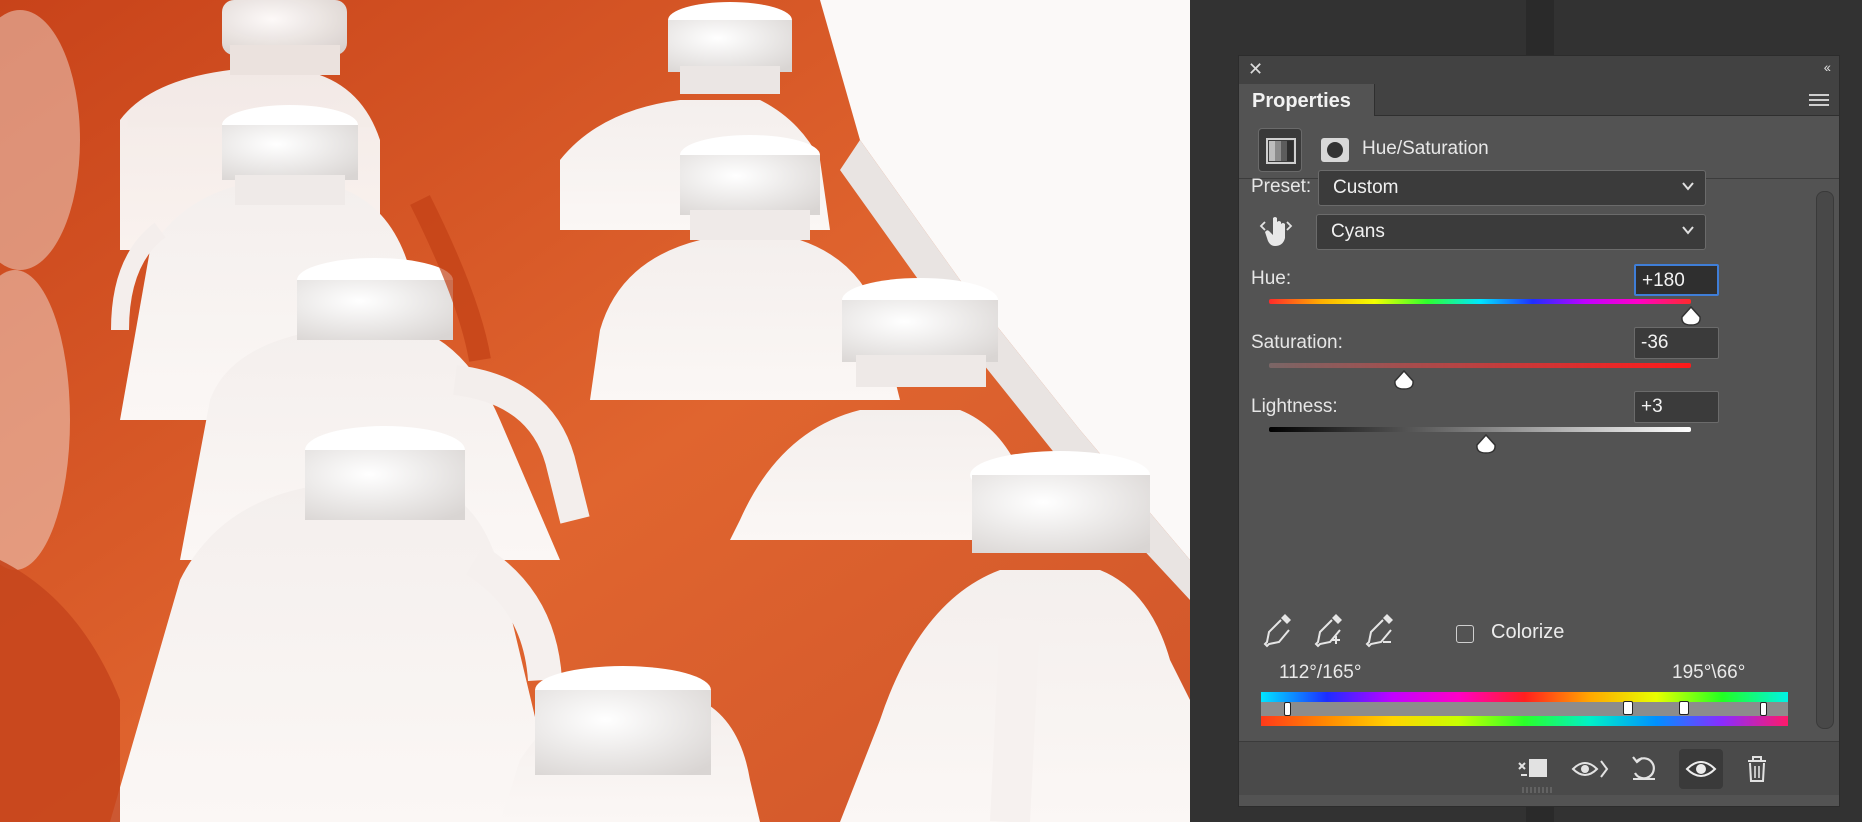 This screenshot has height=822, width=1862. What do you see at coordinates (1320, 672) in the screenshot?
I see `range-left-readout: 112°/165°` at bounding box center [1320, 672].